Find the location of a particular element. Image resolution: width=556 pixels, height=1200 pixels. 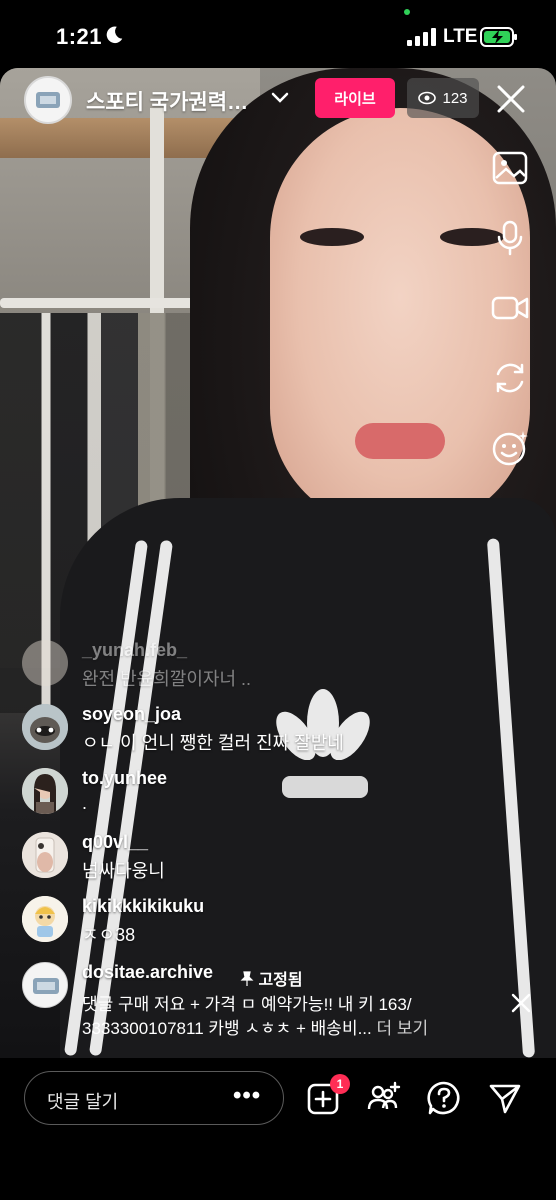

pinned-username: dositae.archive is located at coordinates (147, 972).